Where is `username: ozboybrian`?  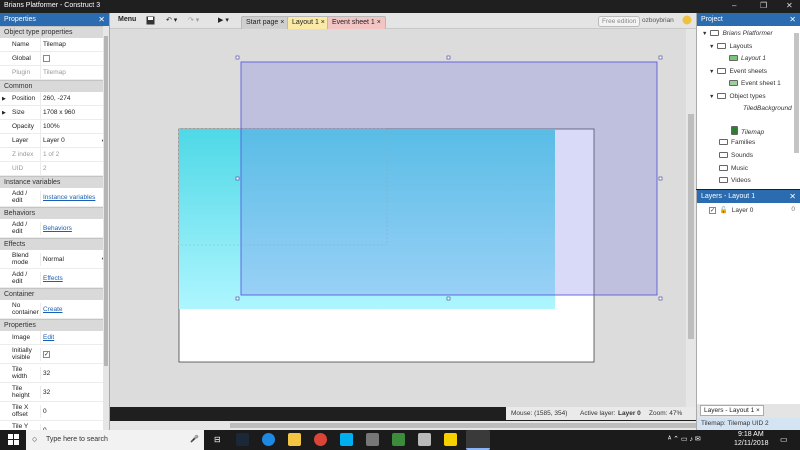
username: ozboybrian is located at coordinates (658, 20).